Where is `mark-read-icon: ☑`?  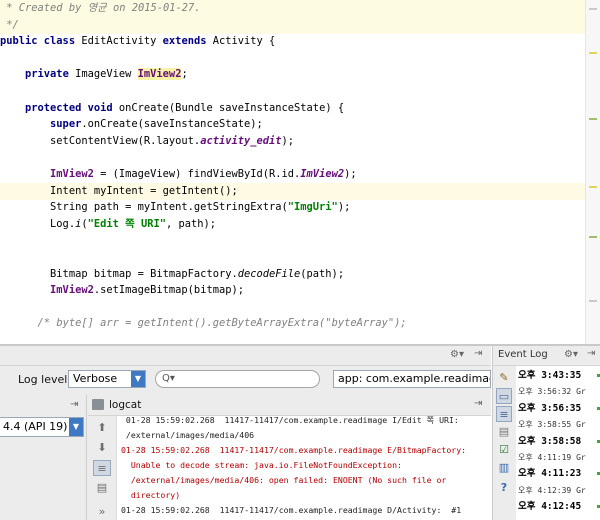 mark-read-icon: ☑ is located at coordinates (504, 450).